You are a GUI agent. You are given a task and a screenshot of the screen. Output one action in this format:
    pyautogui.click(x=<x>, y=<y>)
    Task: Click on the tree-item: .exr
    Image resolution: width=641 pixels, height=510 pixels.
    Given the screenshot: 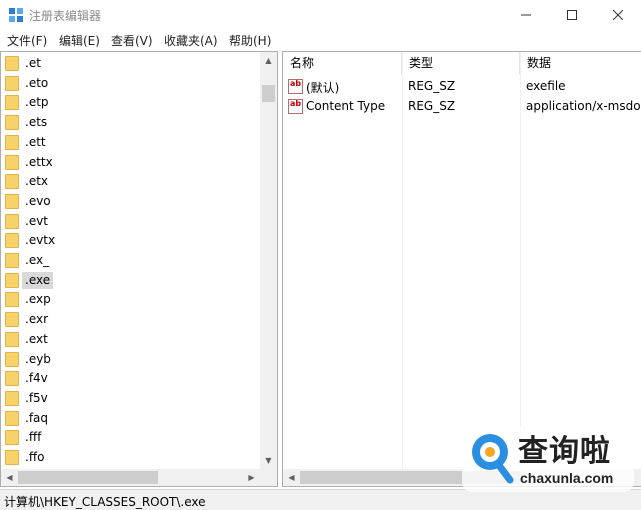 What is the action you would take?
    pyautogui.click(x=130, y=319)
    